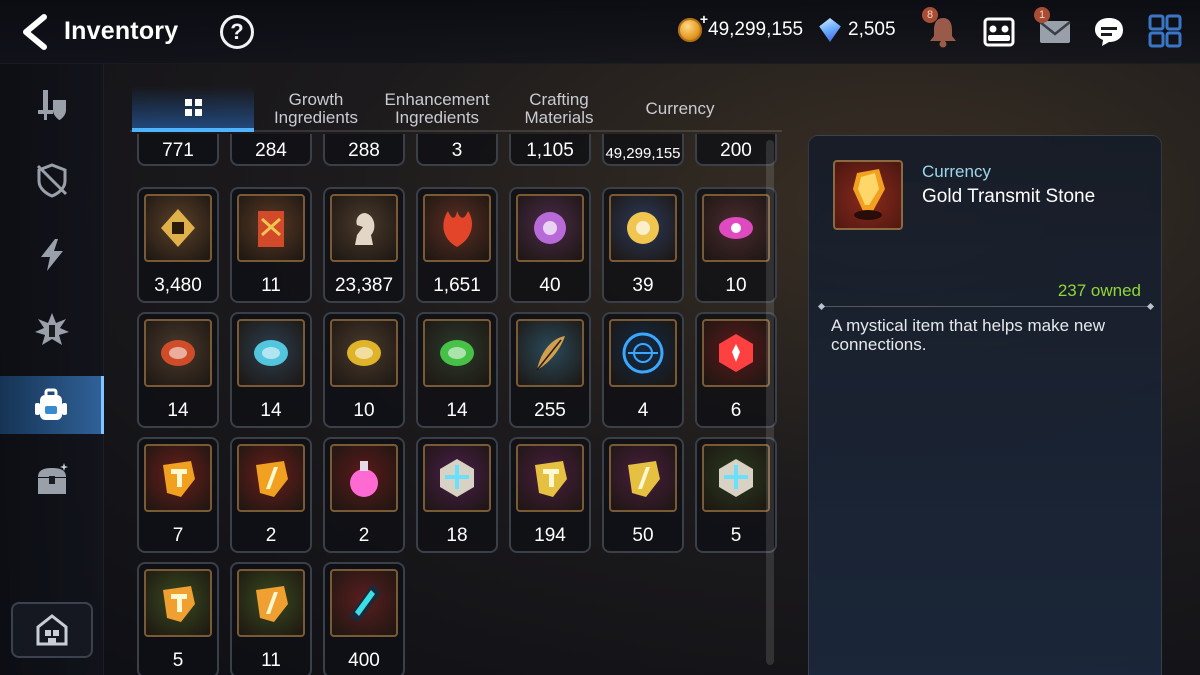  Describe the element at coordinates (872, 29) in the screenshot. I see `gem-amount: 2,505` at that location.